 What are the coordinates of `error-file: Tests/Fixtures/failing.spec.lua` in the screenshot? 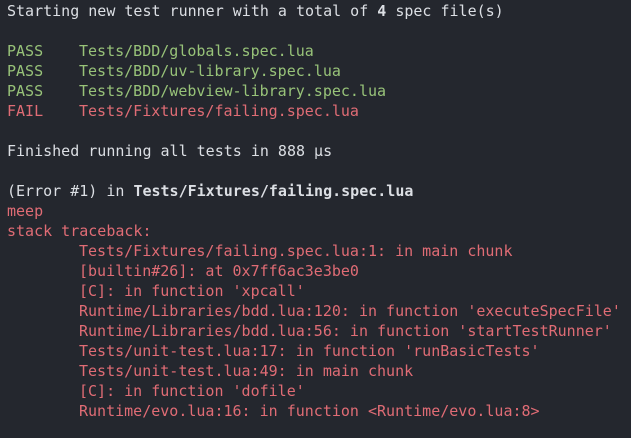 It's located at (273, 191).